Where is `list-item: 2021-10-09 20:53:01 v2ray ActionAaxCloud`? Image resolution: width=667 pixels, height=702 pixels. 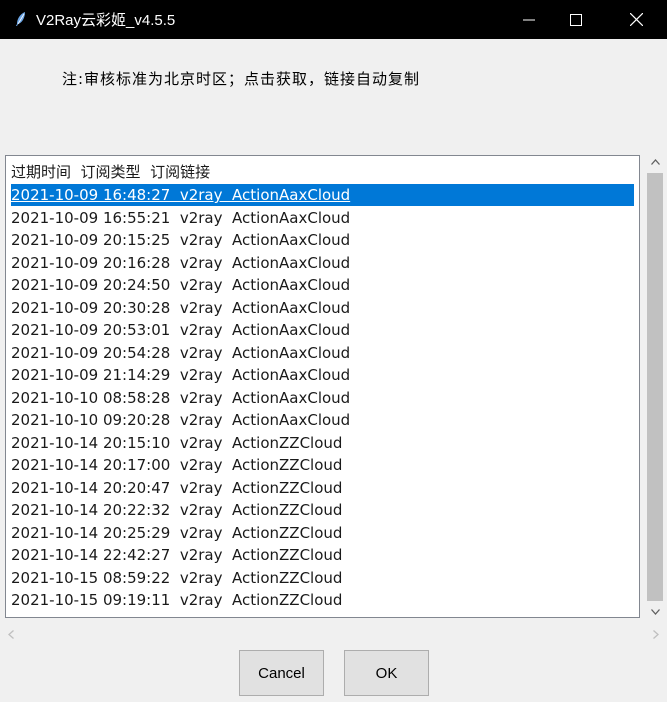 list-item: 2021-10-09 20:53:01 v2ray ActionAaxCloud is located at coordinates (180, 330).